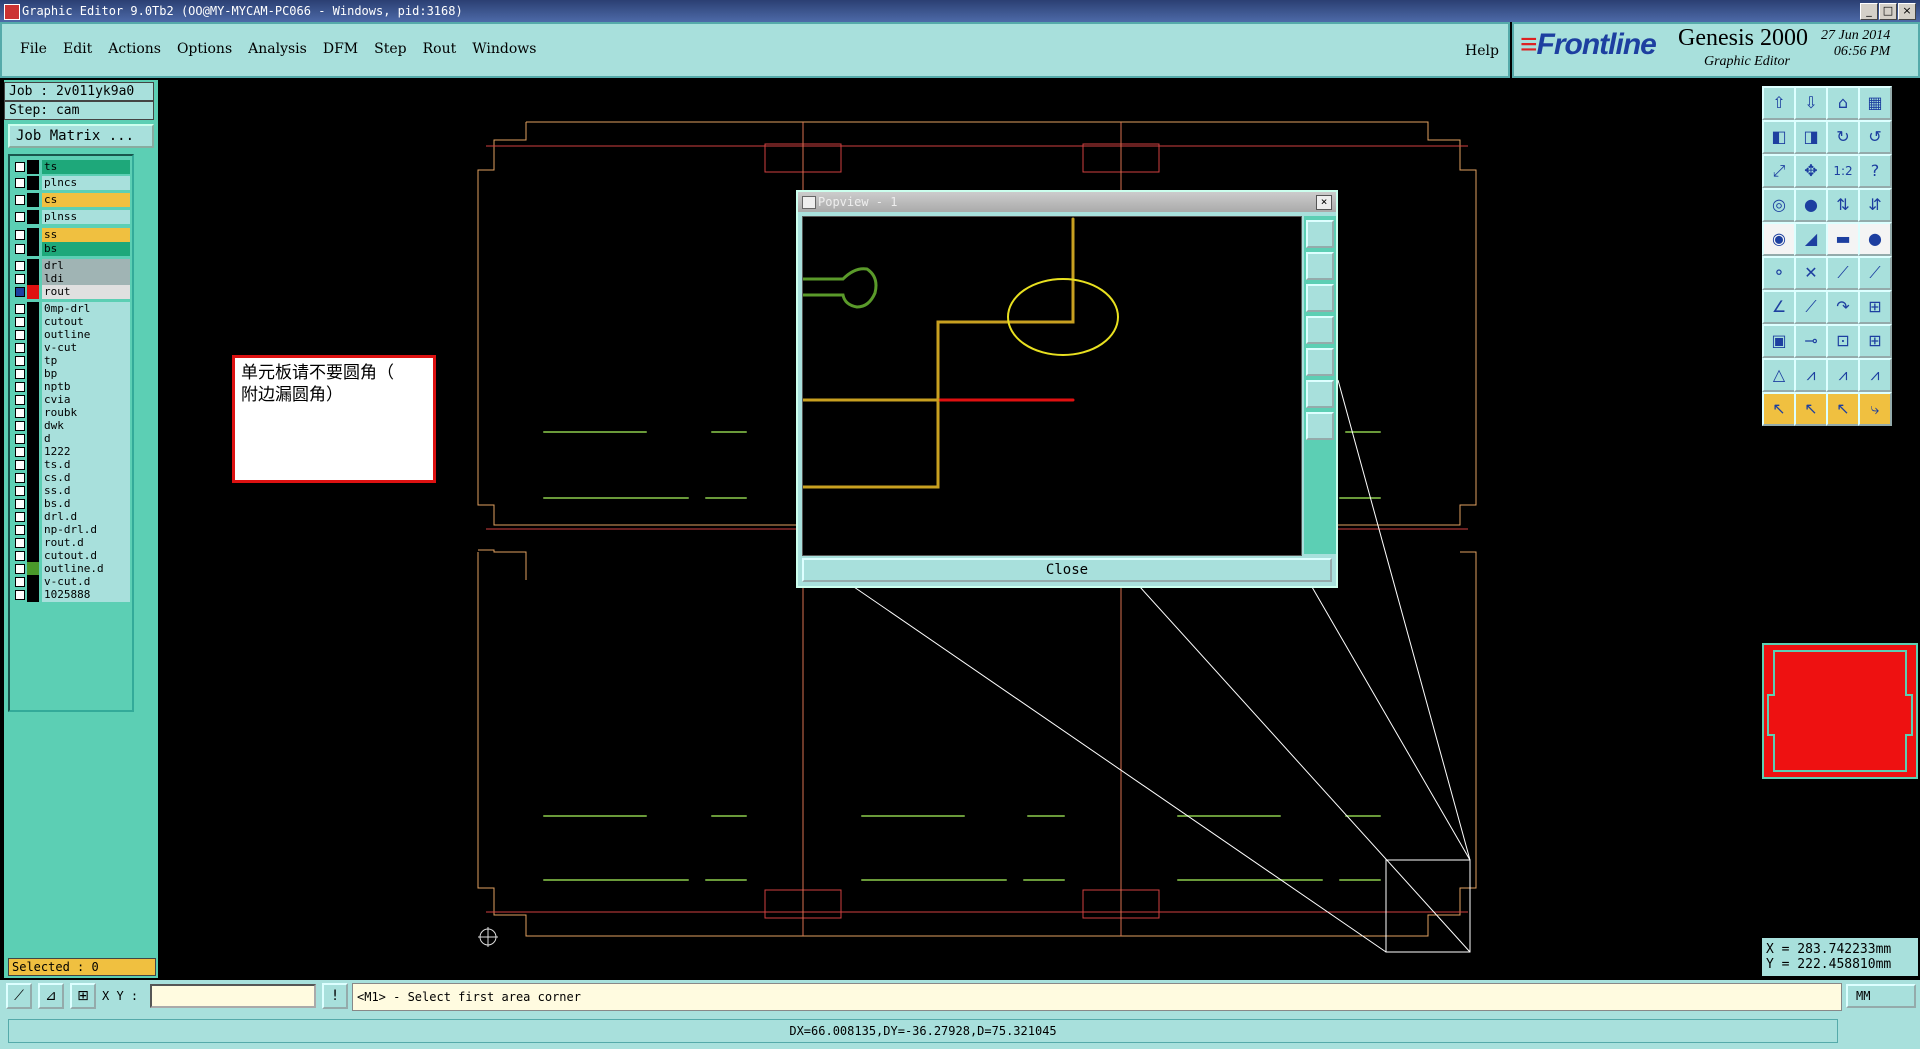 The width and height of the screenshot is (1920, 1049). I want to click on menu-options: Options, so click(204, 49).